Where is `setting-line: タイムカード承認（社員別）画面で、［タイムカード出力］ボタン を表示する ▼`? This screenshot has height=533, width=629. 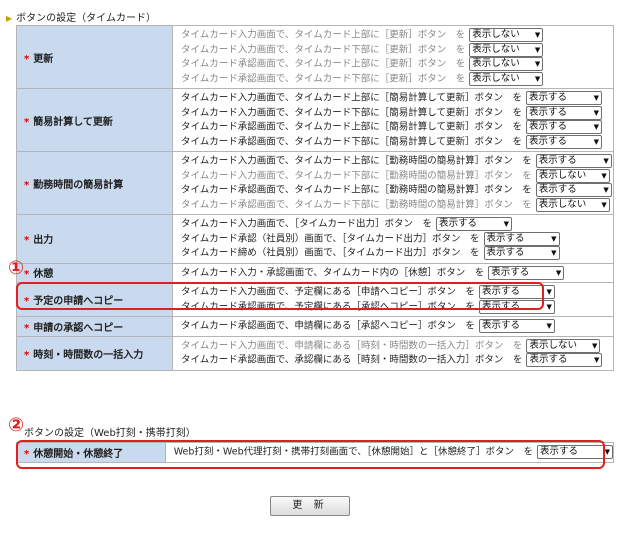
setting-line: タイムカード承認（社員別）画面で、［タイムカード出力］ボタン を表示する ▼ is located at coordinates (397, 239).